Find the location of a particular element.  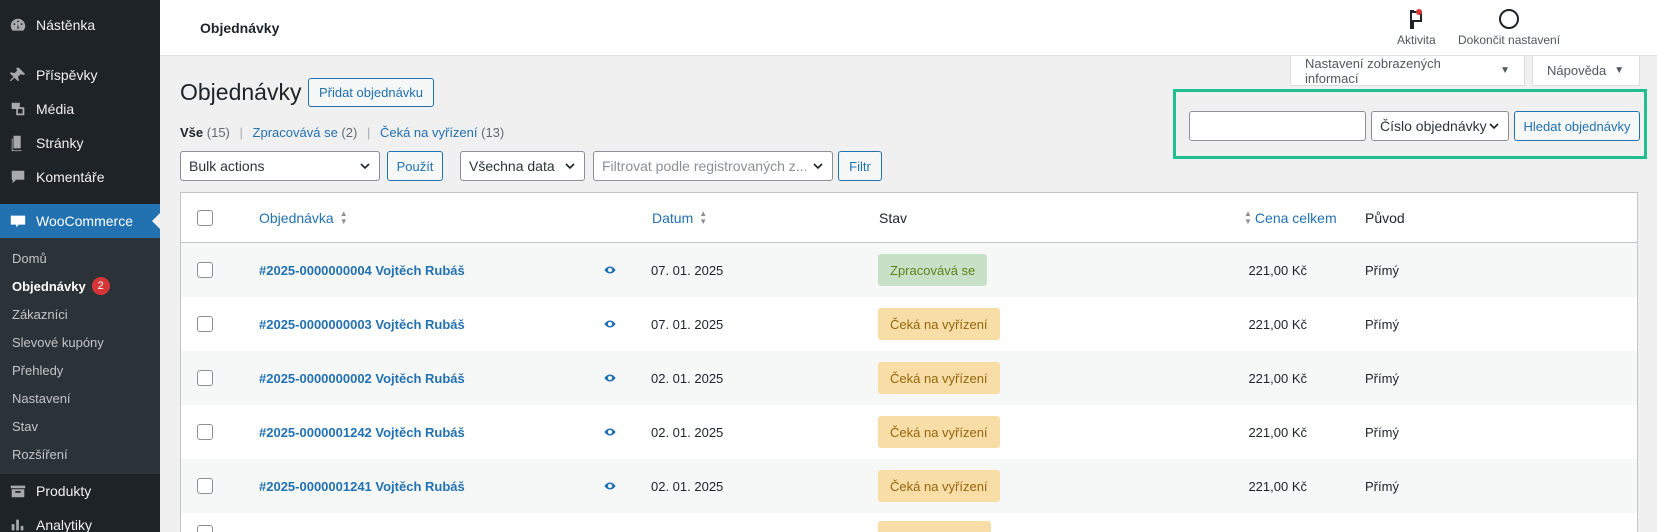

column-date-label: Datum is located at coordinates (673, 217).